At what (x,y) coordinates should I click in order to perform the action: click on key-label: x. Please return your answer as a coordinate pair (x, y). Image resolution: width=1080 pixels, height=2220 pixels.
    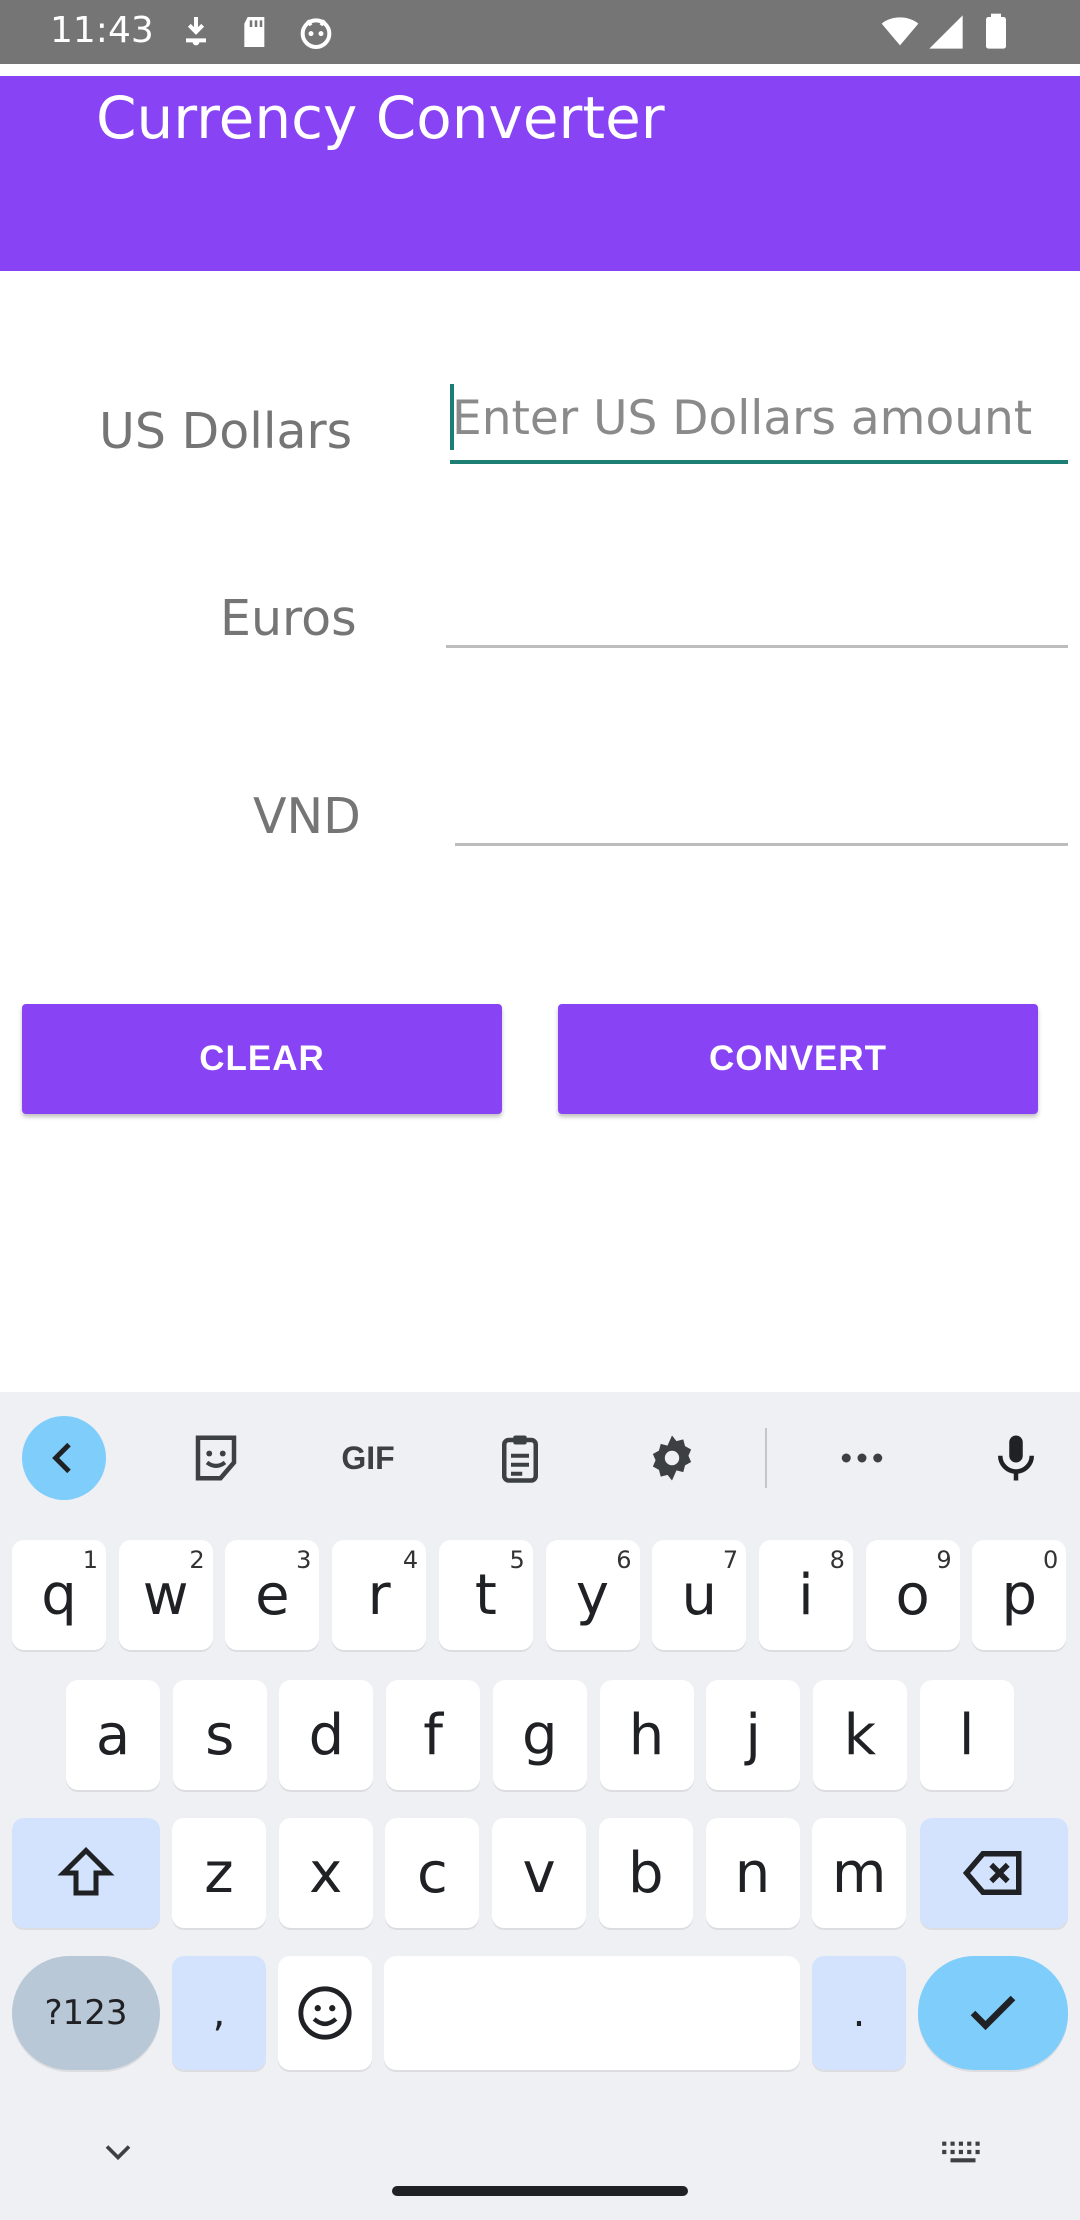
    Looking at the image, I should click on (326, 1873).